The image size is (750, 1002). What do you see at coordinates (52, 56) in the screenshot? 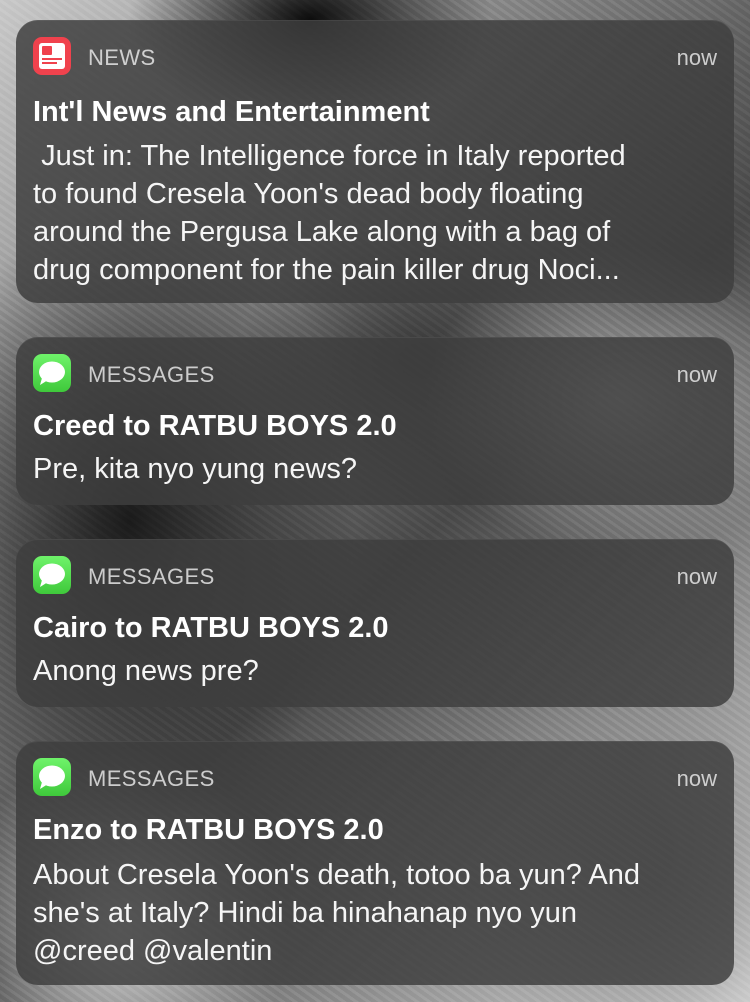
I see `news-app-icon` at bounding box center [52, 56].